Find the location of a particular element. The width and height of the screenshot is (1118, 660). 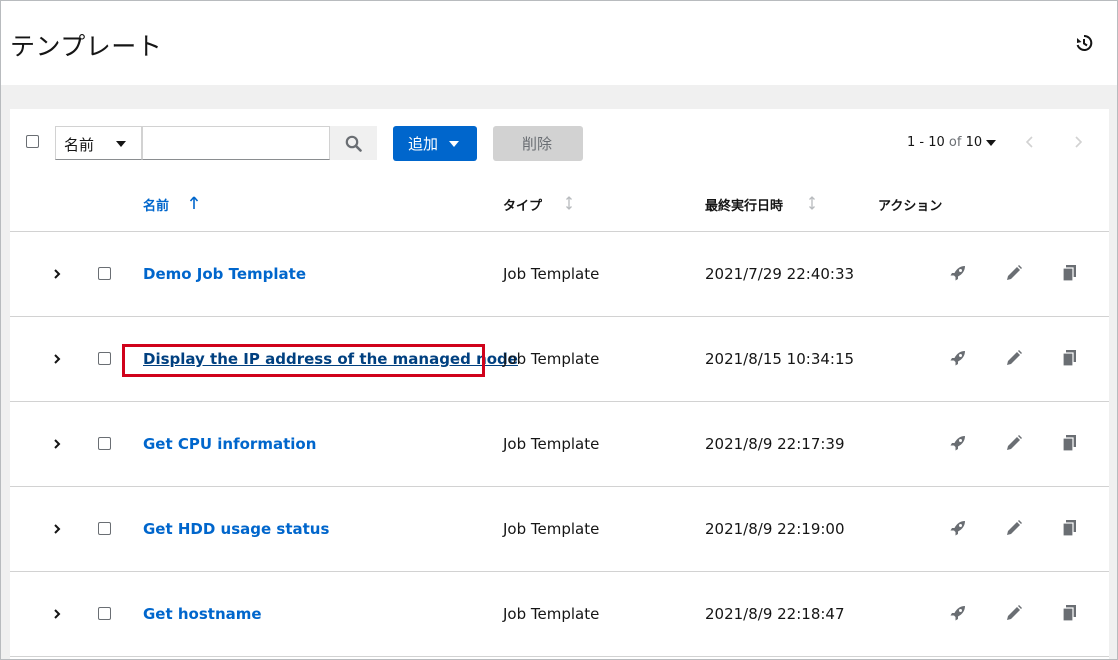

pagination-total: 10 is located at coordinates (974, 142).